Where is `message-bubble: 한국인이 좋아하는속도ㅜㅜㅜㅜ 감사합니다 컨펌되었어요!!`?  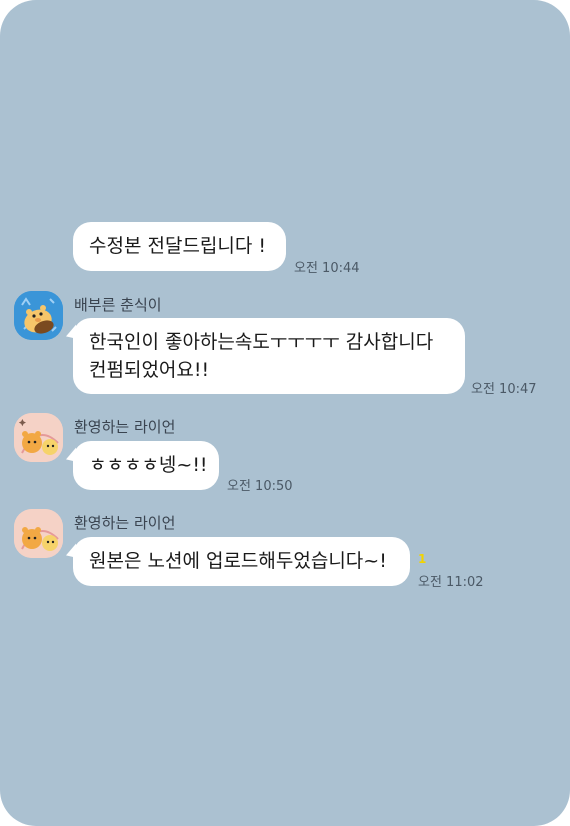
message-bubble: 한국인이 좋아하는속도ㅜㅜㅜㅜ 감사합니다 컨펌되었어요!! is located at coordinates (269, 356).